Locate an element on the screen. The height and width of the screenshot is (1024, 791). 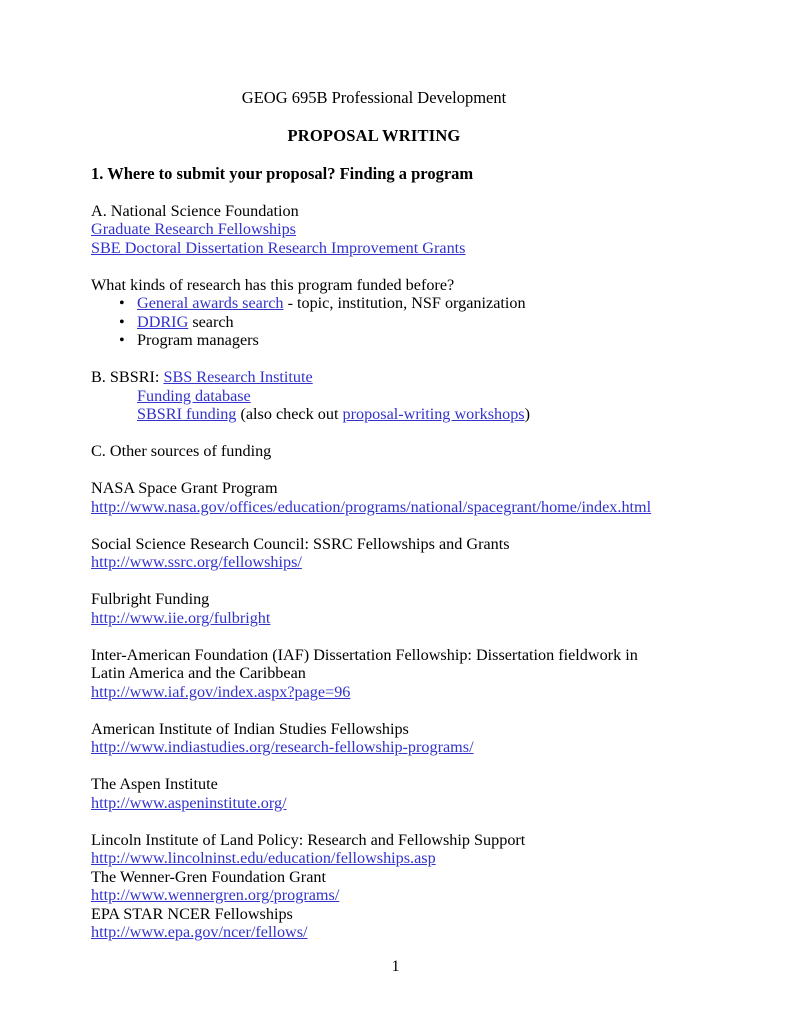
part-a-link-row-1: Graduate Research Fellowships is located at coordinates (374, 229).